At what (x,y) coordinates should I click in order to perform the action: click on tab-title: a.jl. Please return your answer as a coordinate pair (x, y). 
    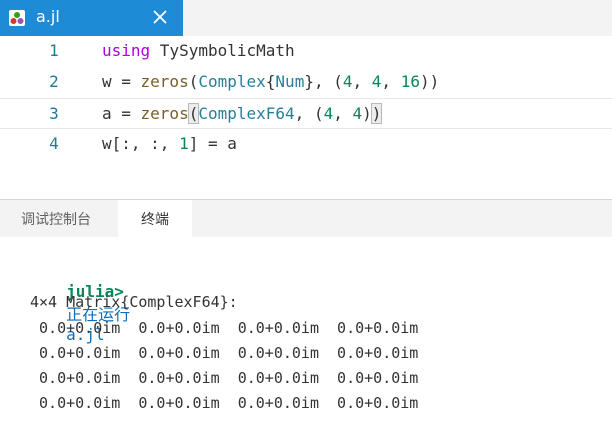
    Looking at the image, I should click on (48, 16).